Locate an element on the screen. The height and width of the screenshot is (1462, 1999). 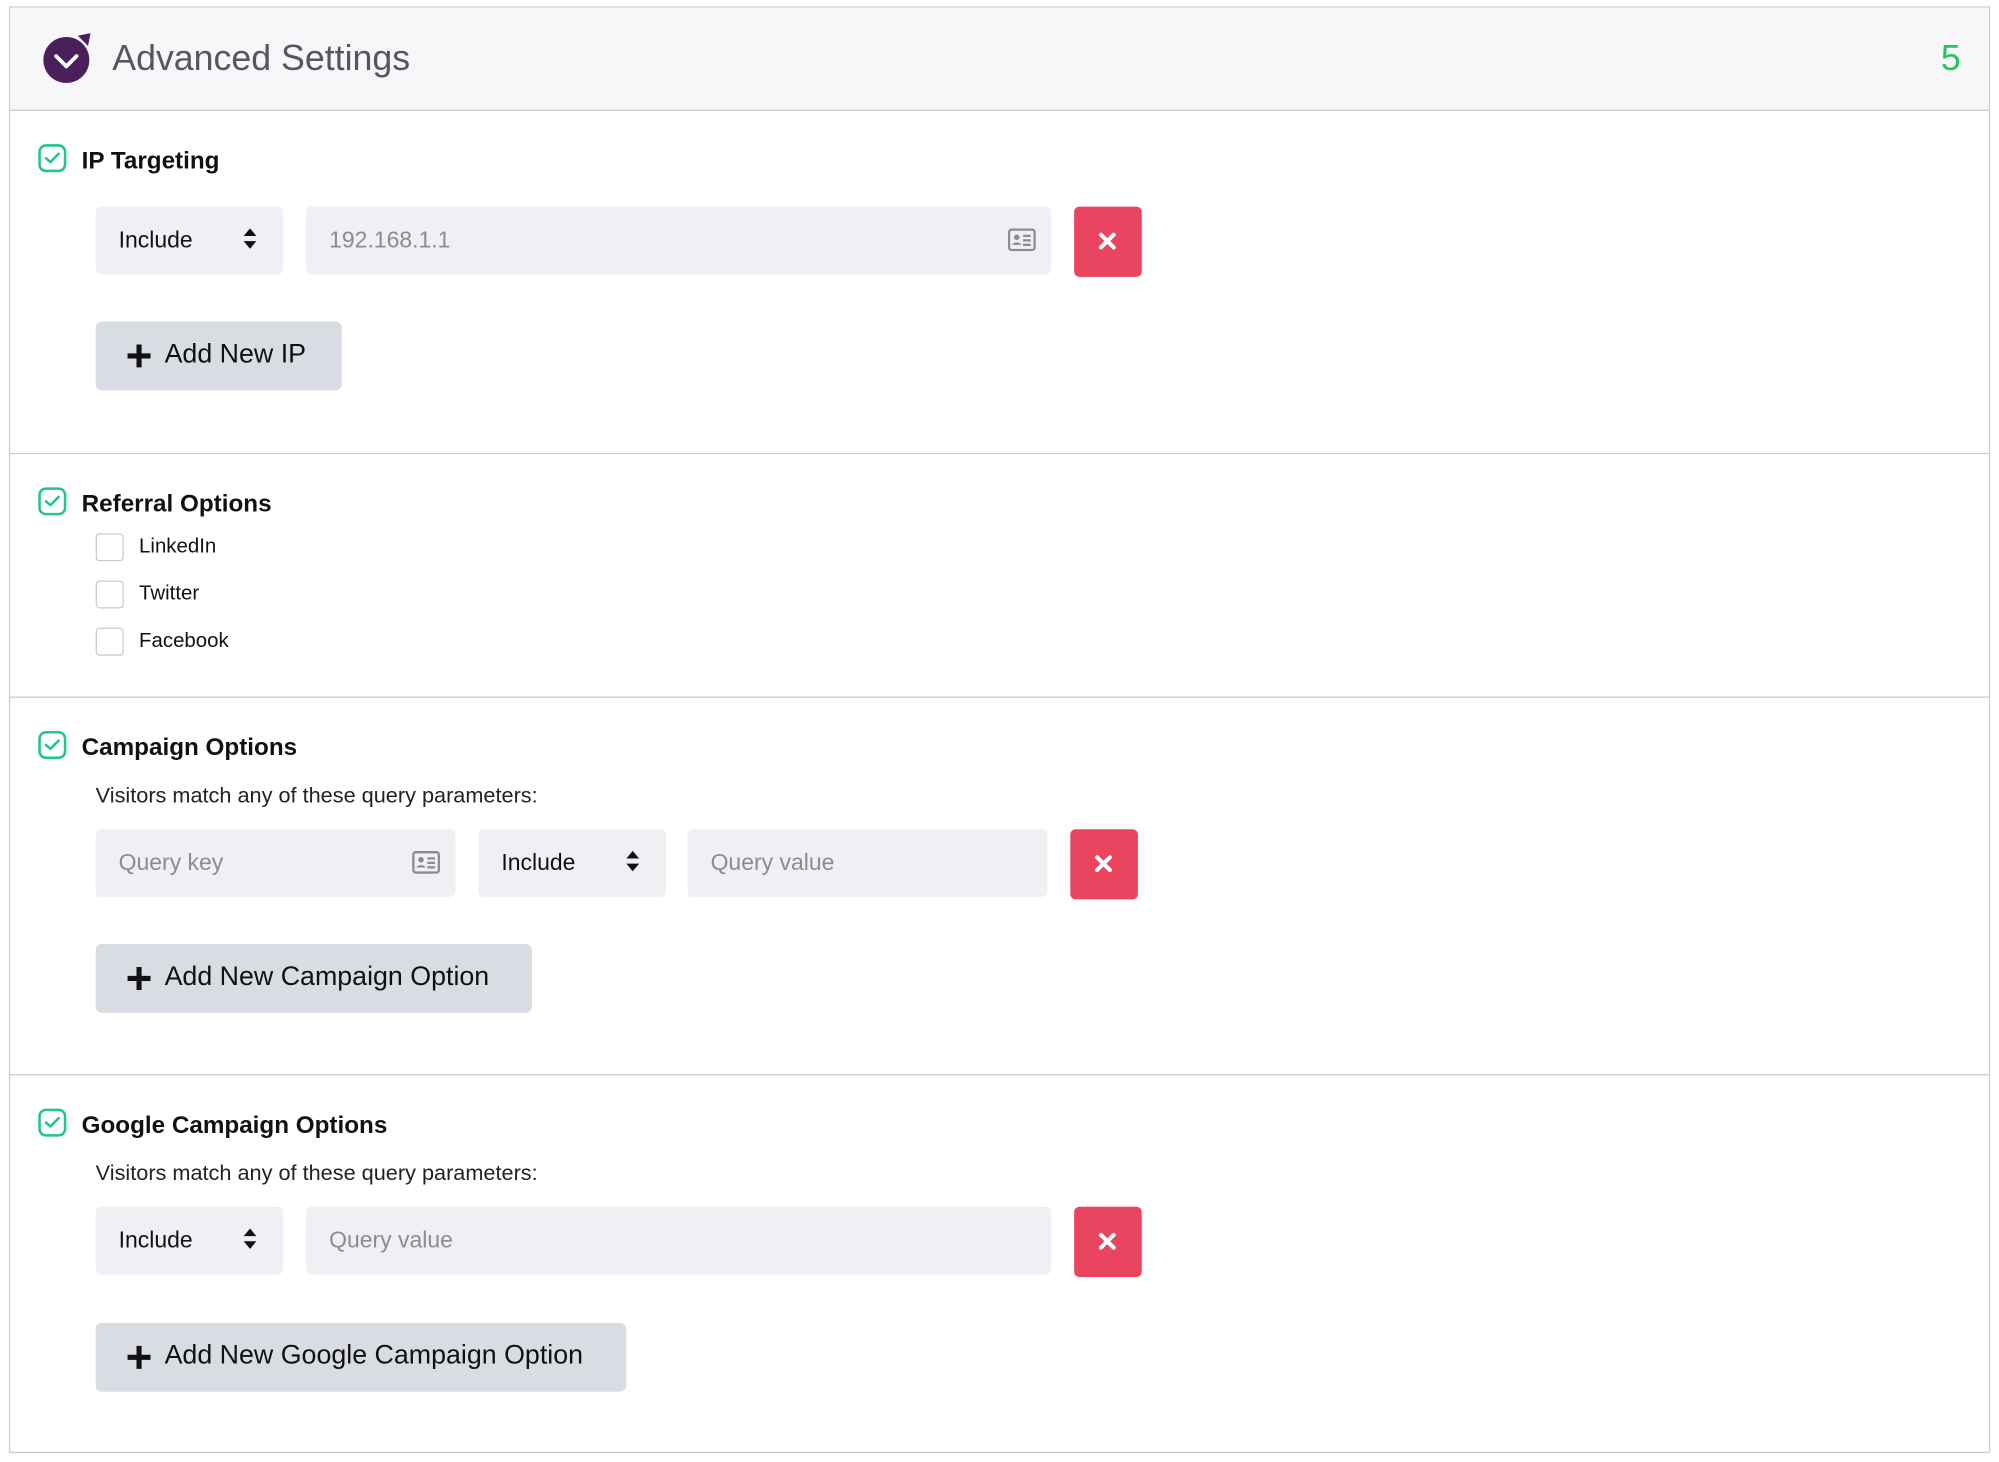
step-number: 5 is located at coordinates (1950, 58).